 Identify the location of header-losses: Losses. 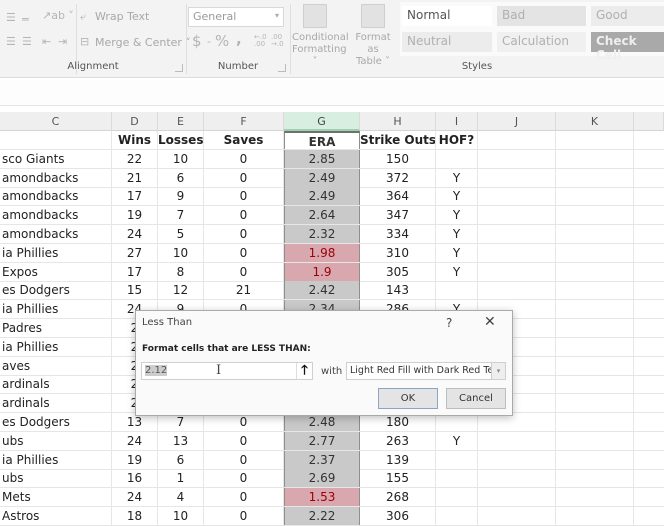
(181, 140).